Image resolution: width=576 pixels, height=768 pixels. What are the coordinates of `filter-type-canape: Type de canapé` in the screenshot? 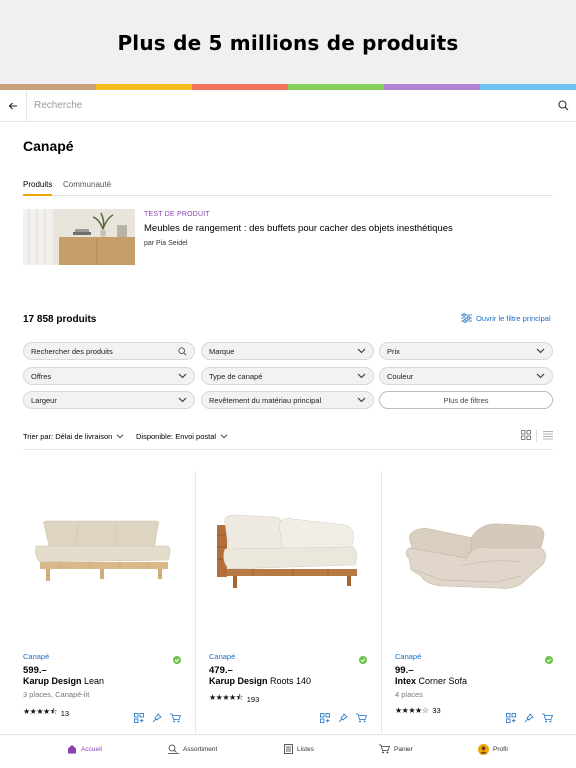 It's located at (287, 376).